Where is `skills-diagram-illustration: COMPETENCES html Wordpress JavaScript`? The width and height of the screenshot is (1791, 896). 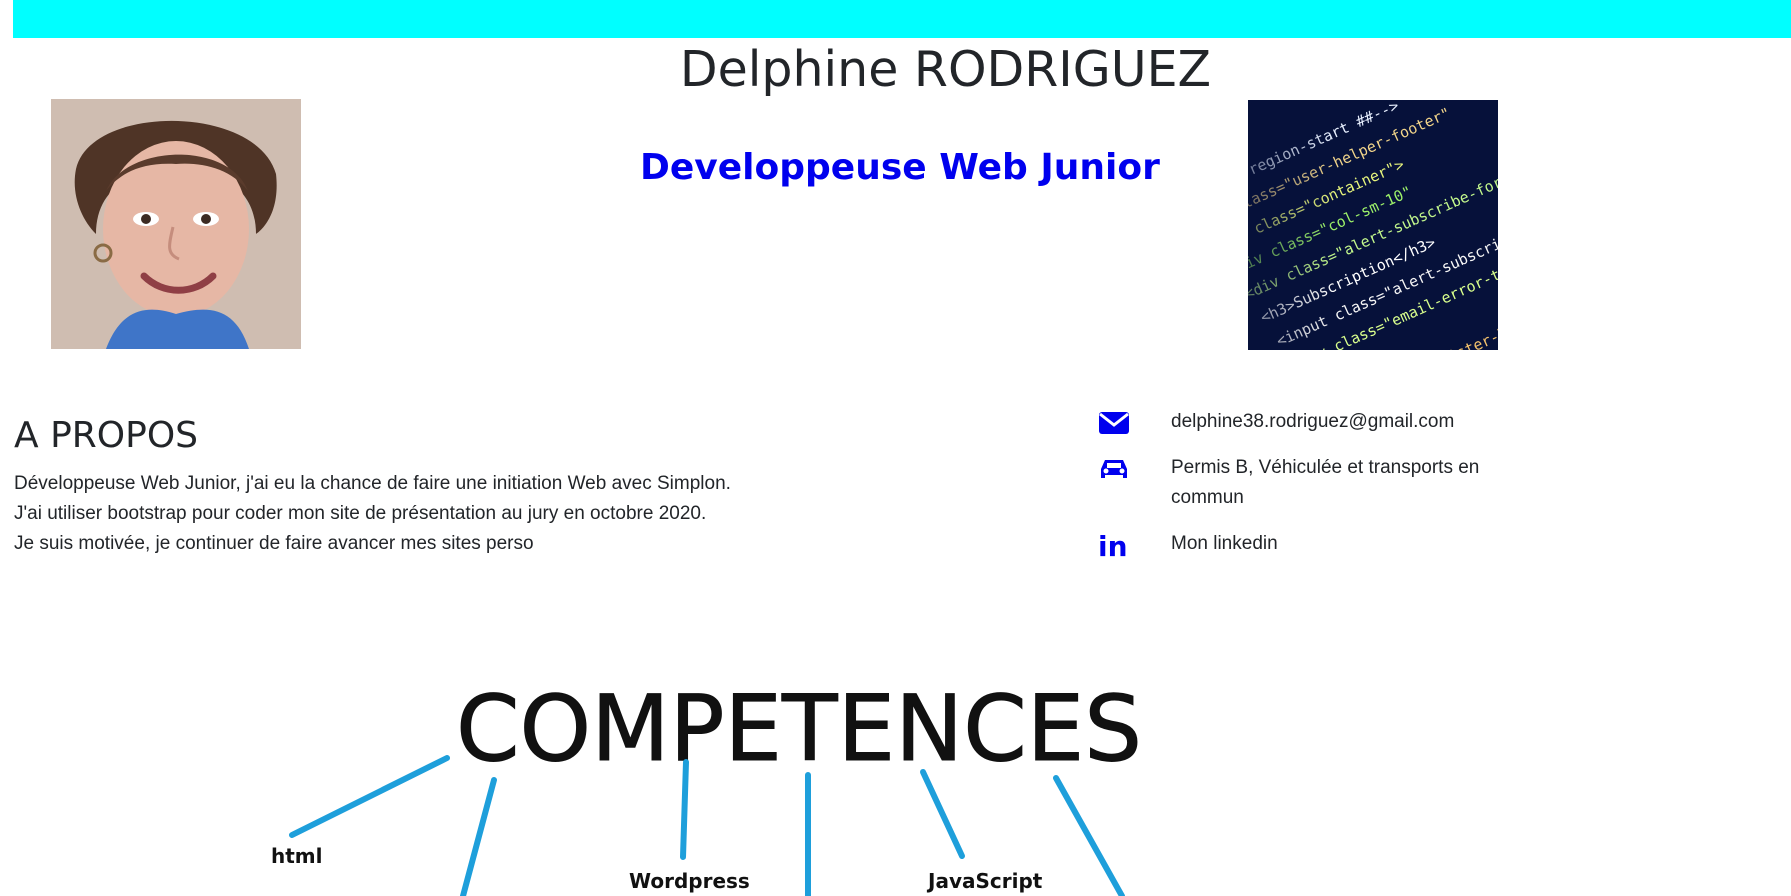
skills-diagram-illustration: COMPETENCES html Wordpress JavaScript is located at coordinates (707, 786).